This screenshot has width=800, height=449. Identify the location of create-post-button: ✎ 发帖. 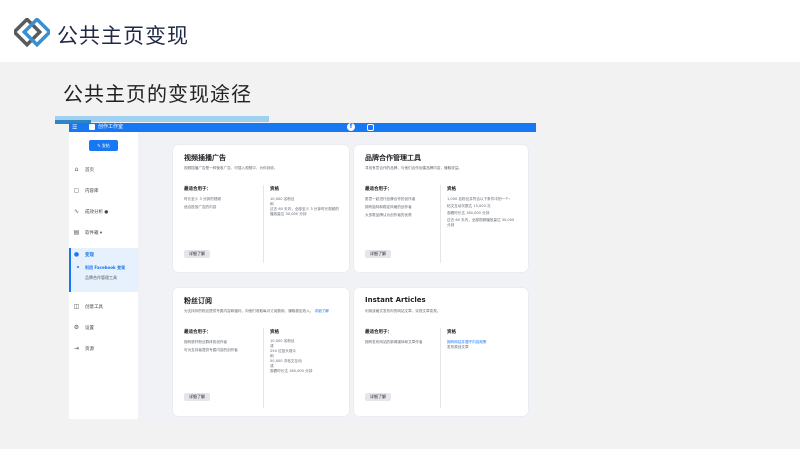
(103, 145).